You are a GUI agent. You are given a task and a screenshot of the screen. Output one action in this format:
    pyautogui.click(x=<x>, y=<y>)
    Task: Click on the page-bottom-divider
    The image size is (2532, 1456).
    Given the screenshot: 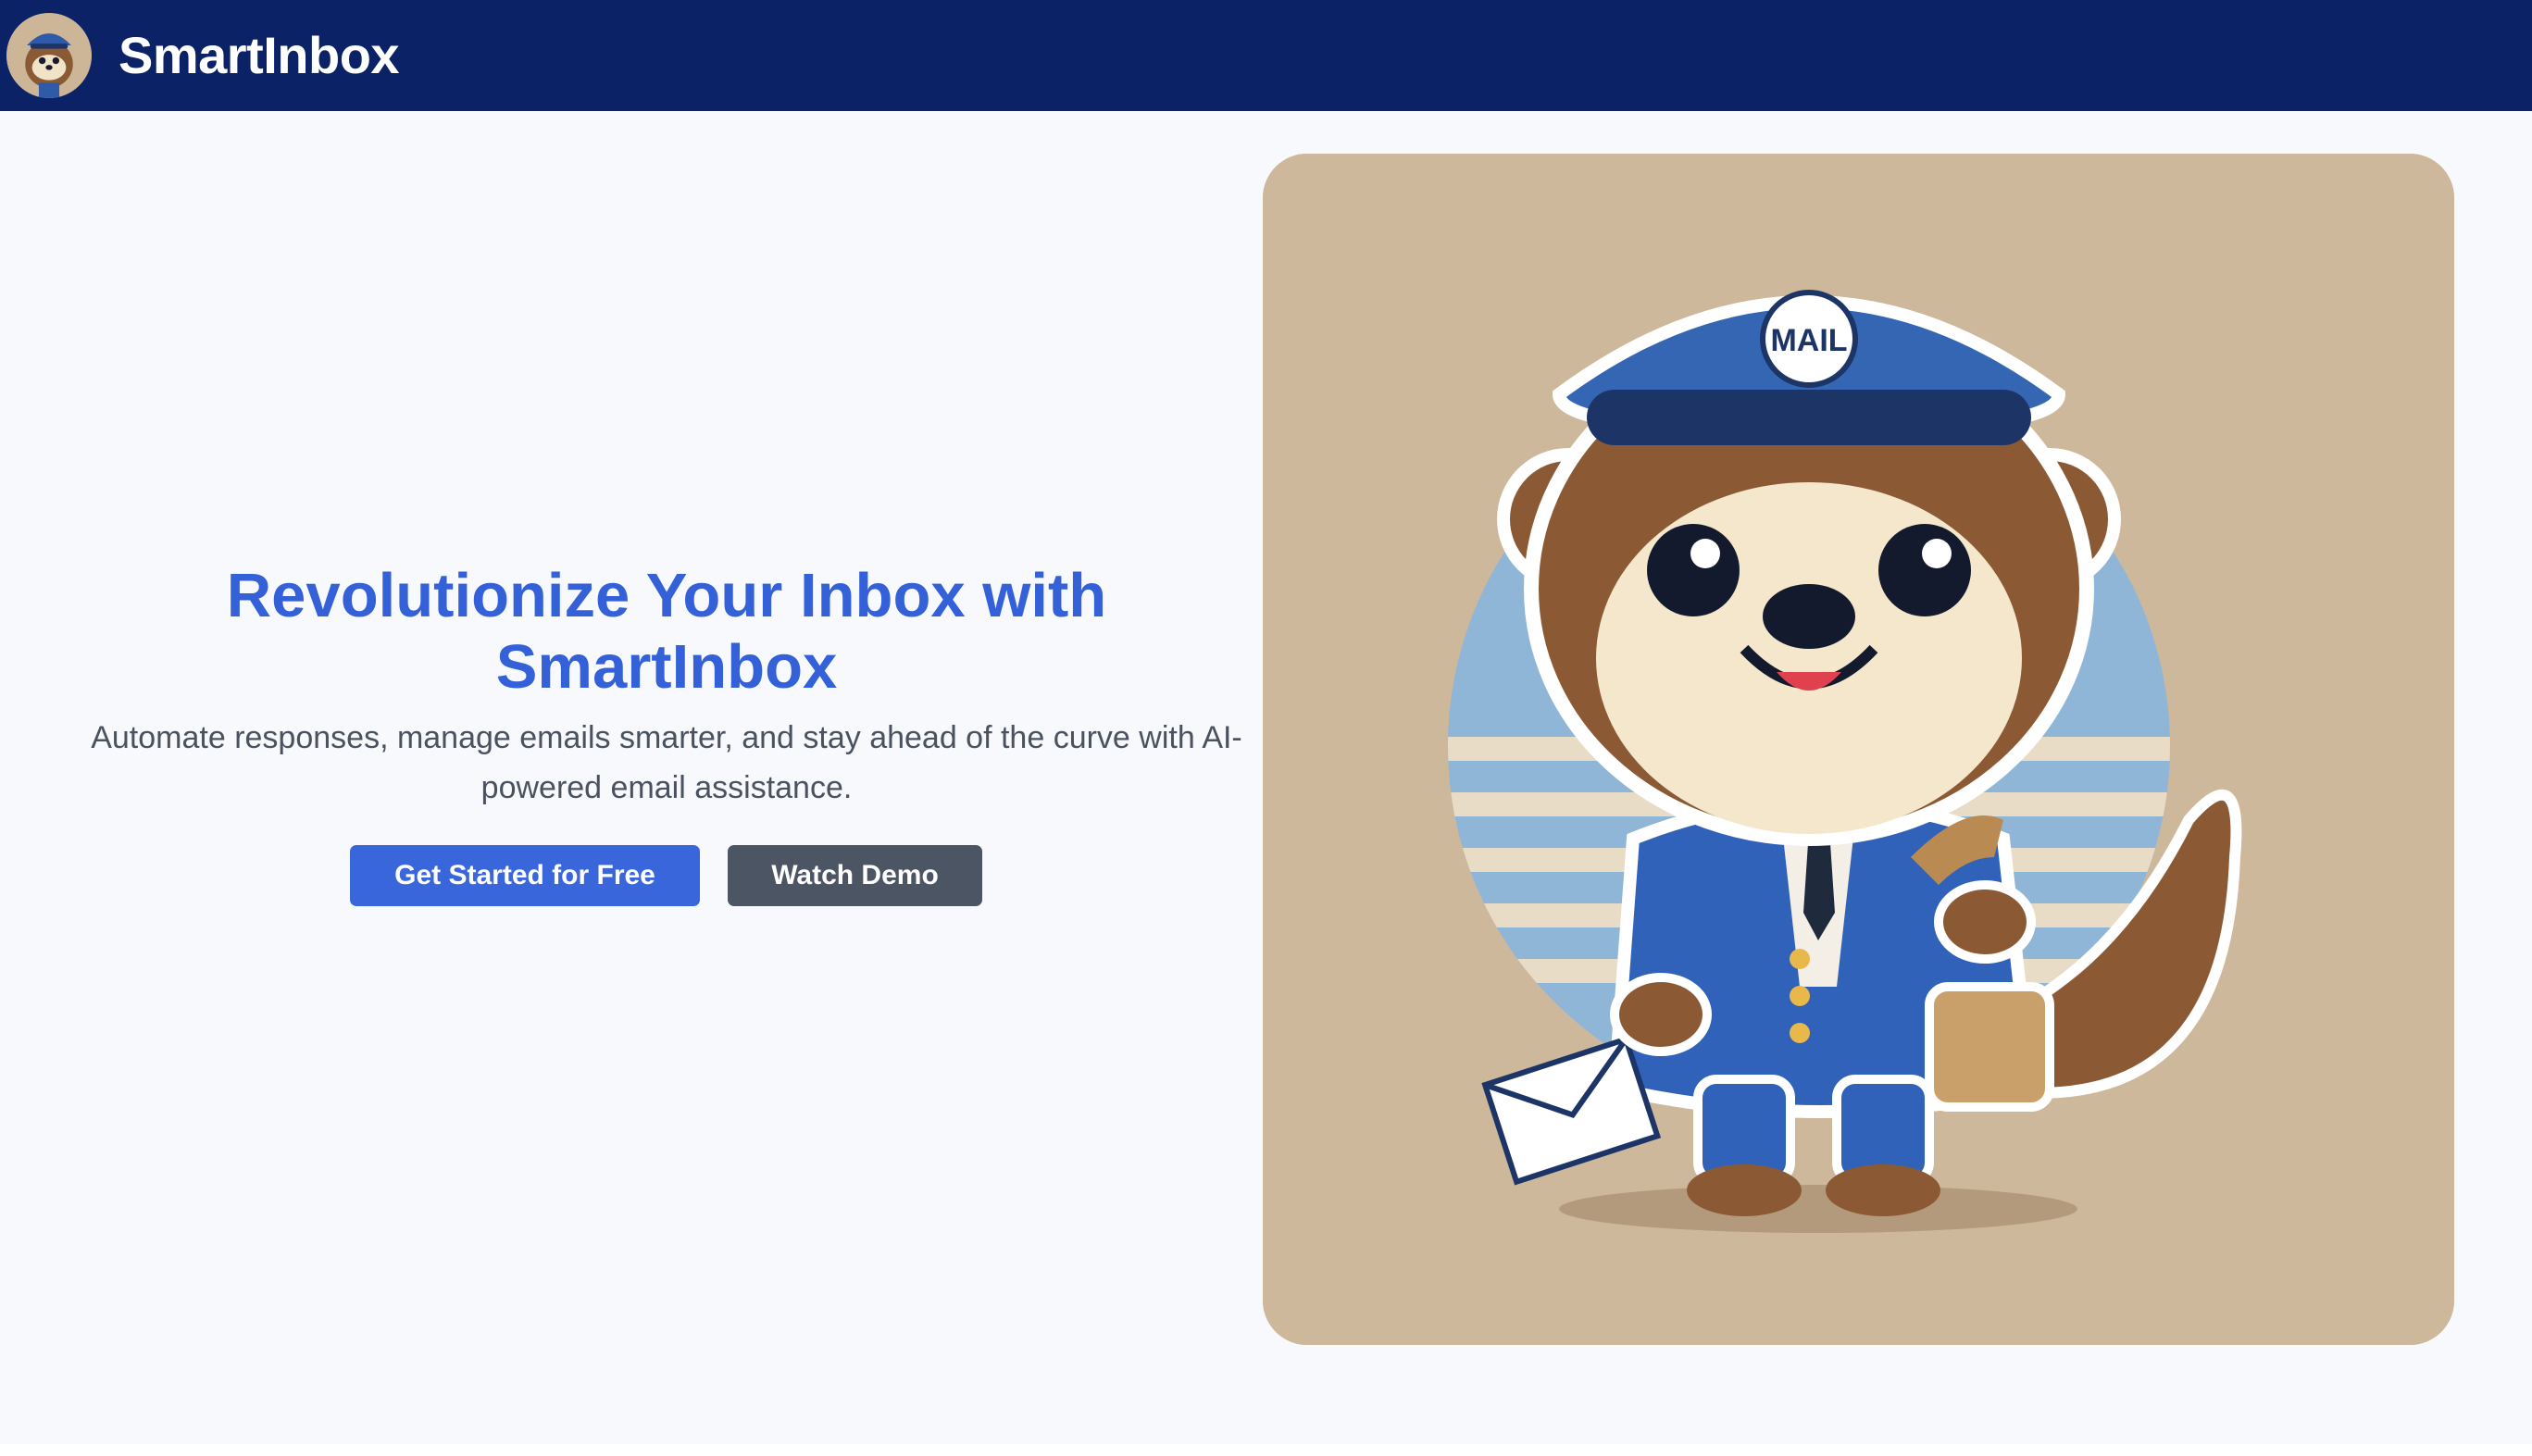 What is the action you would take?
    pyautogui.click(x=1266, y=1450)
    